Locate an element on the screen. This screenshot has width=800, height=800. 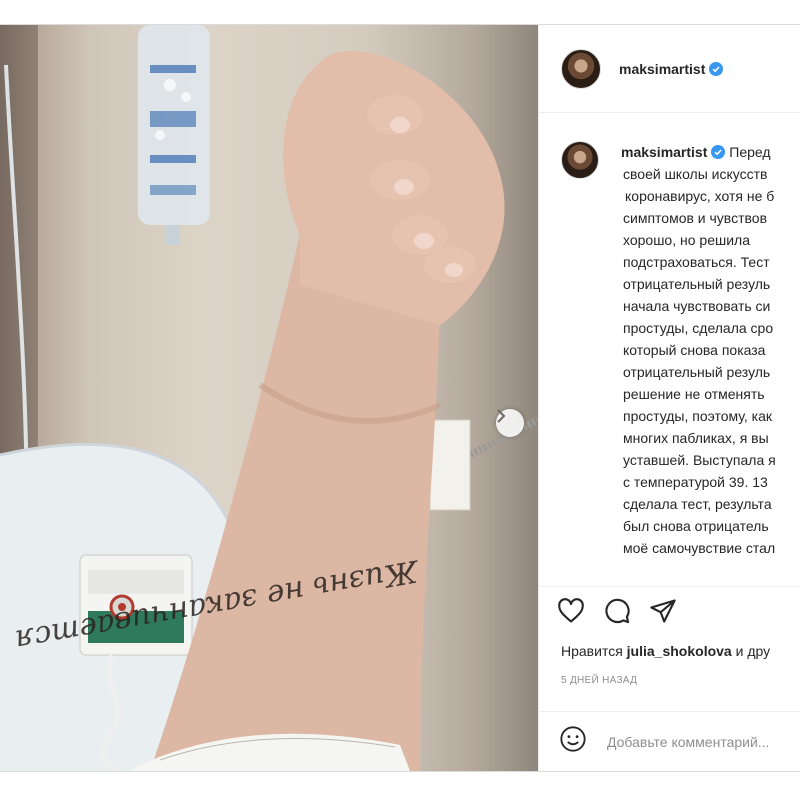
chevron-right-icon is located at coordinates (501, 416).